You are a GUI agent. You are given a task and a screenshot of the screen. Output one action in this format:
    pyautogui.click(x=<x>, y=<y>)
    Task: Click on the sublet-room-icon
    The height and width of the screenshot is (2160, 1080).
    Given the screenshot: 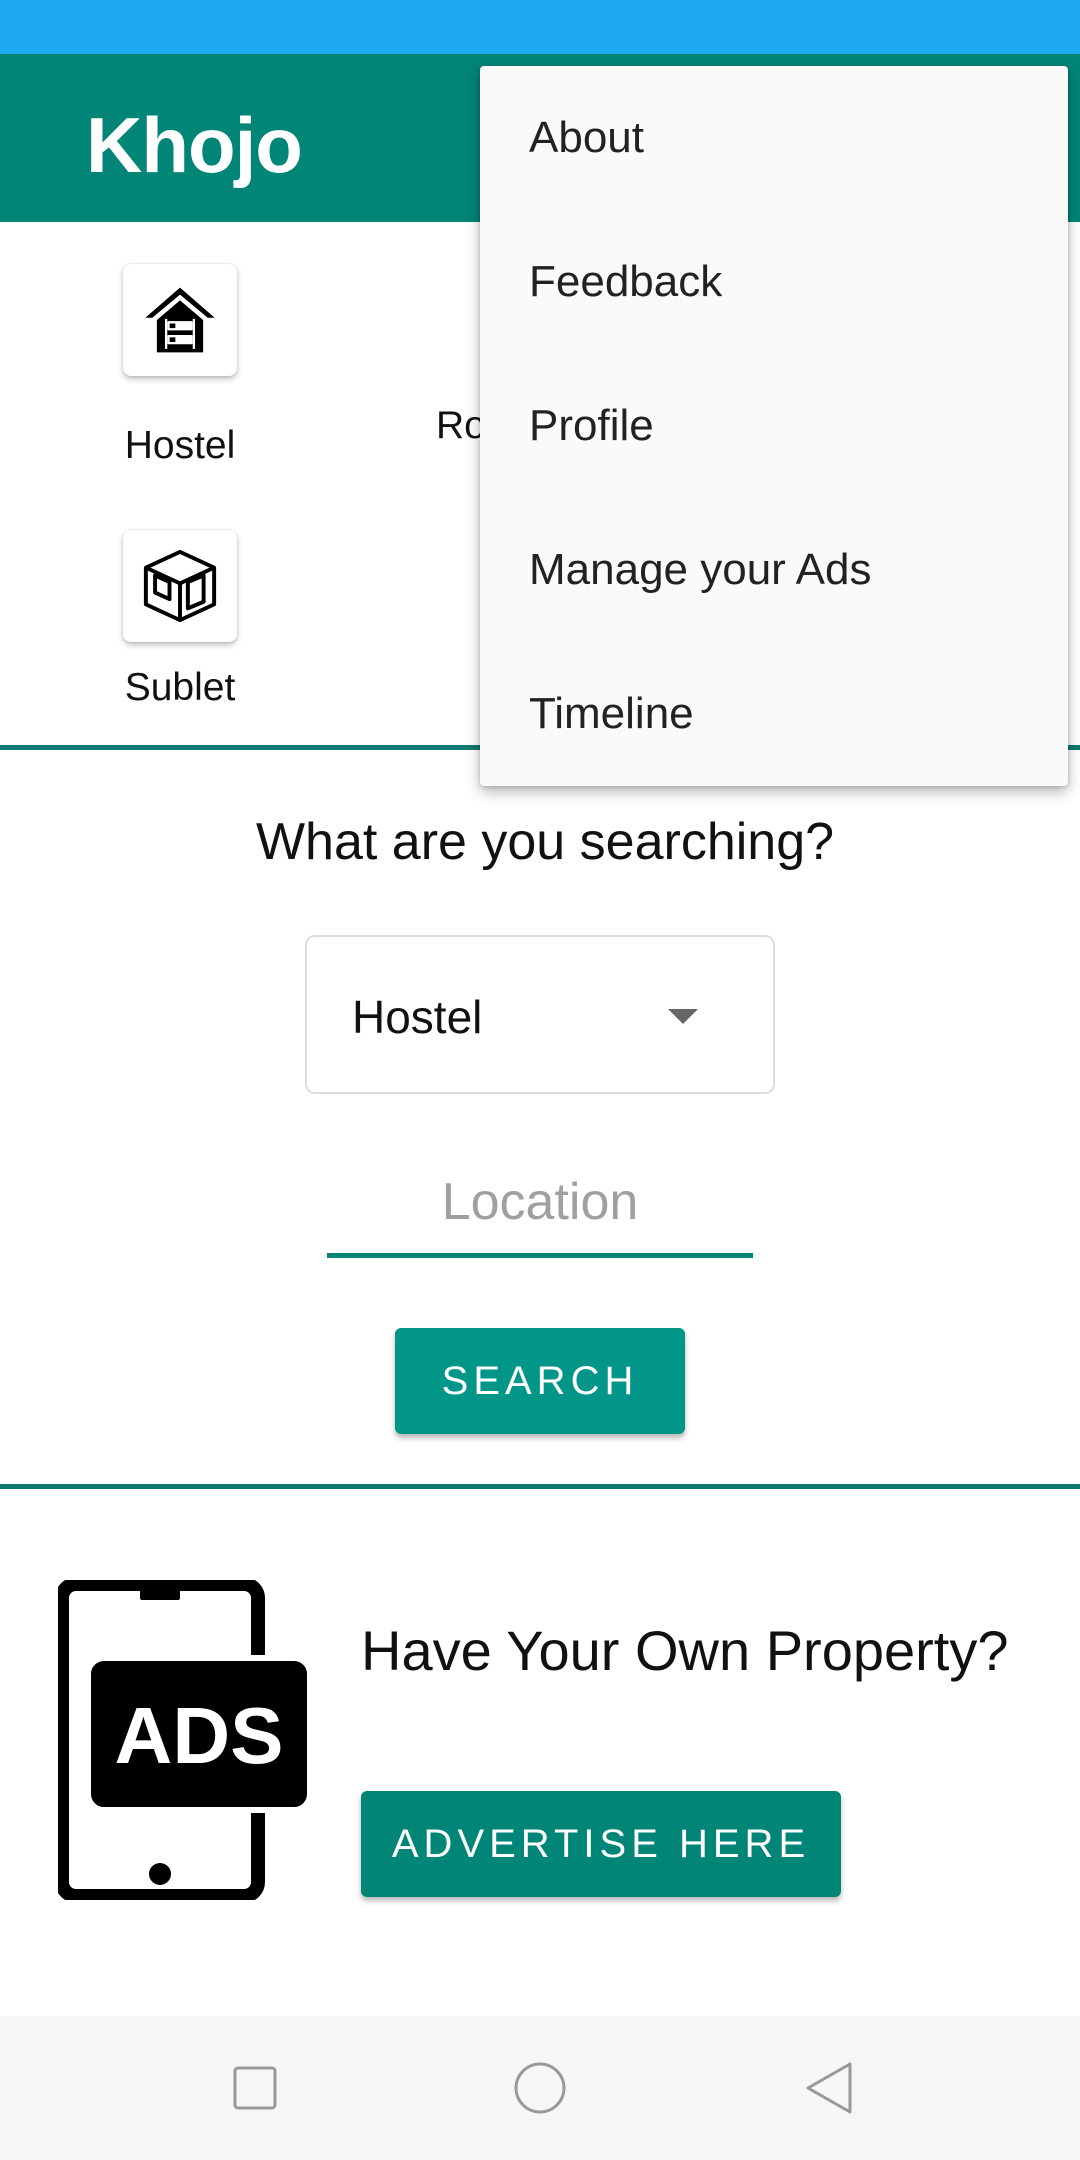 What is the action you would take?
    pyautogui.click(x=180, y=586)
    